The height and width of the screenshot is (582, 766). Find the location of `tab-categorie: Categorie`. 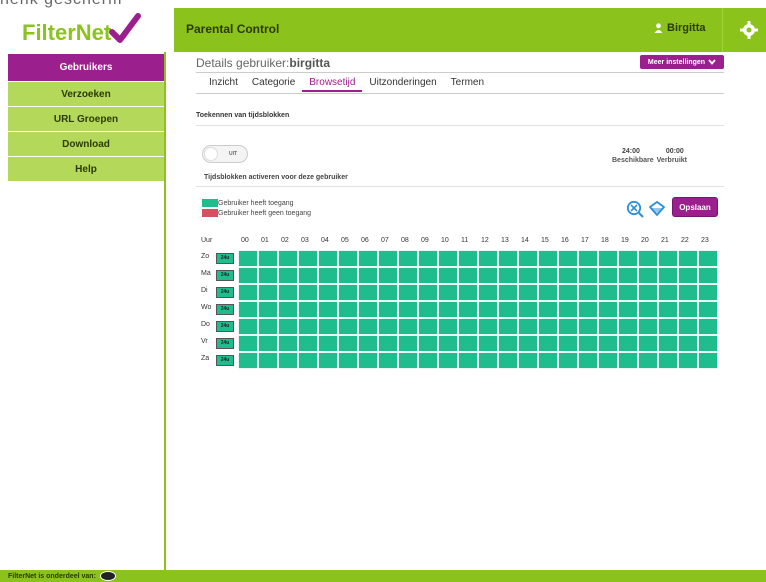

tab-categorie: Categorie is located at coordinates (273, 84).